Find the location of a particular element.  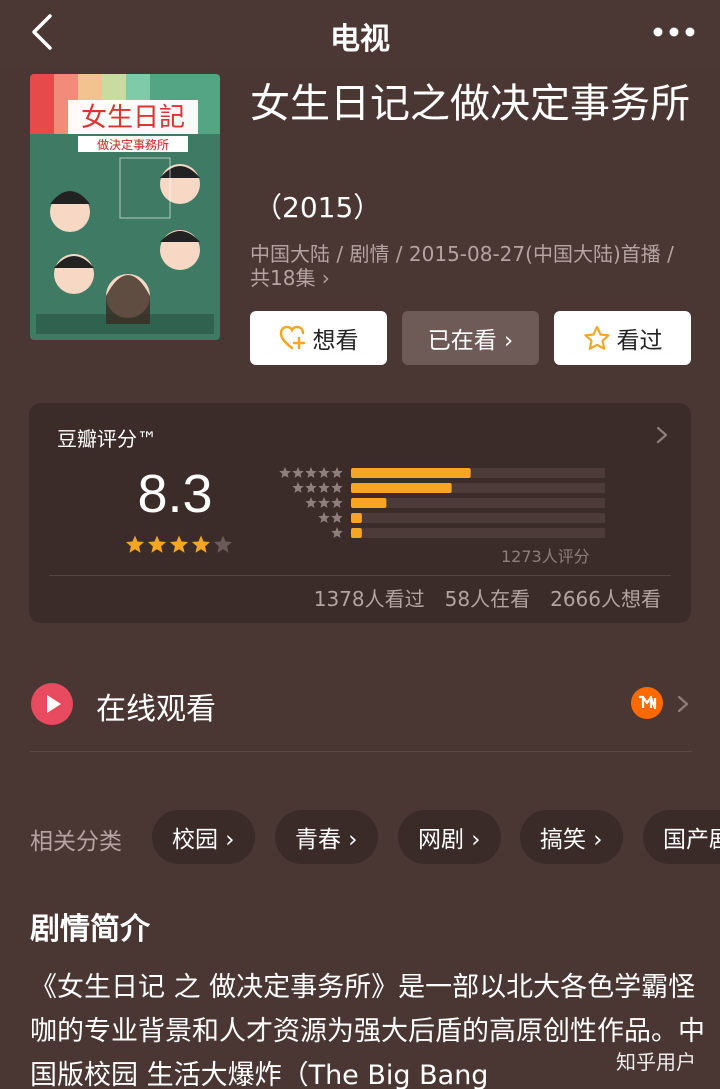

category-chip-label: 青春 › is located at coordinates (326, 840).